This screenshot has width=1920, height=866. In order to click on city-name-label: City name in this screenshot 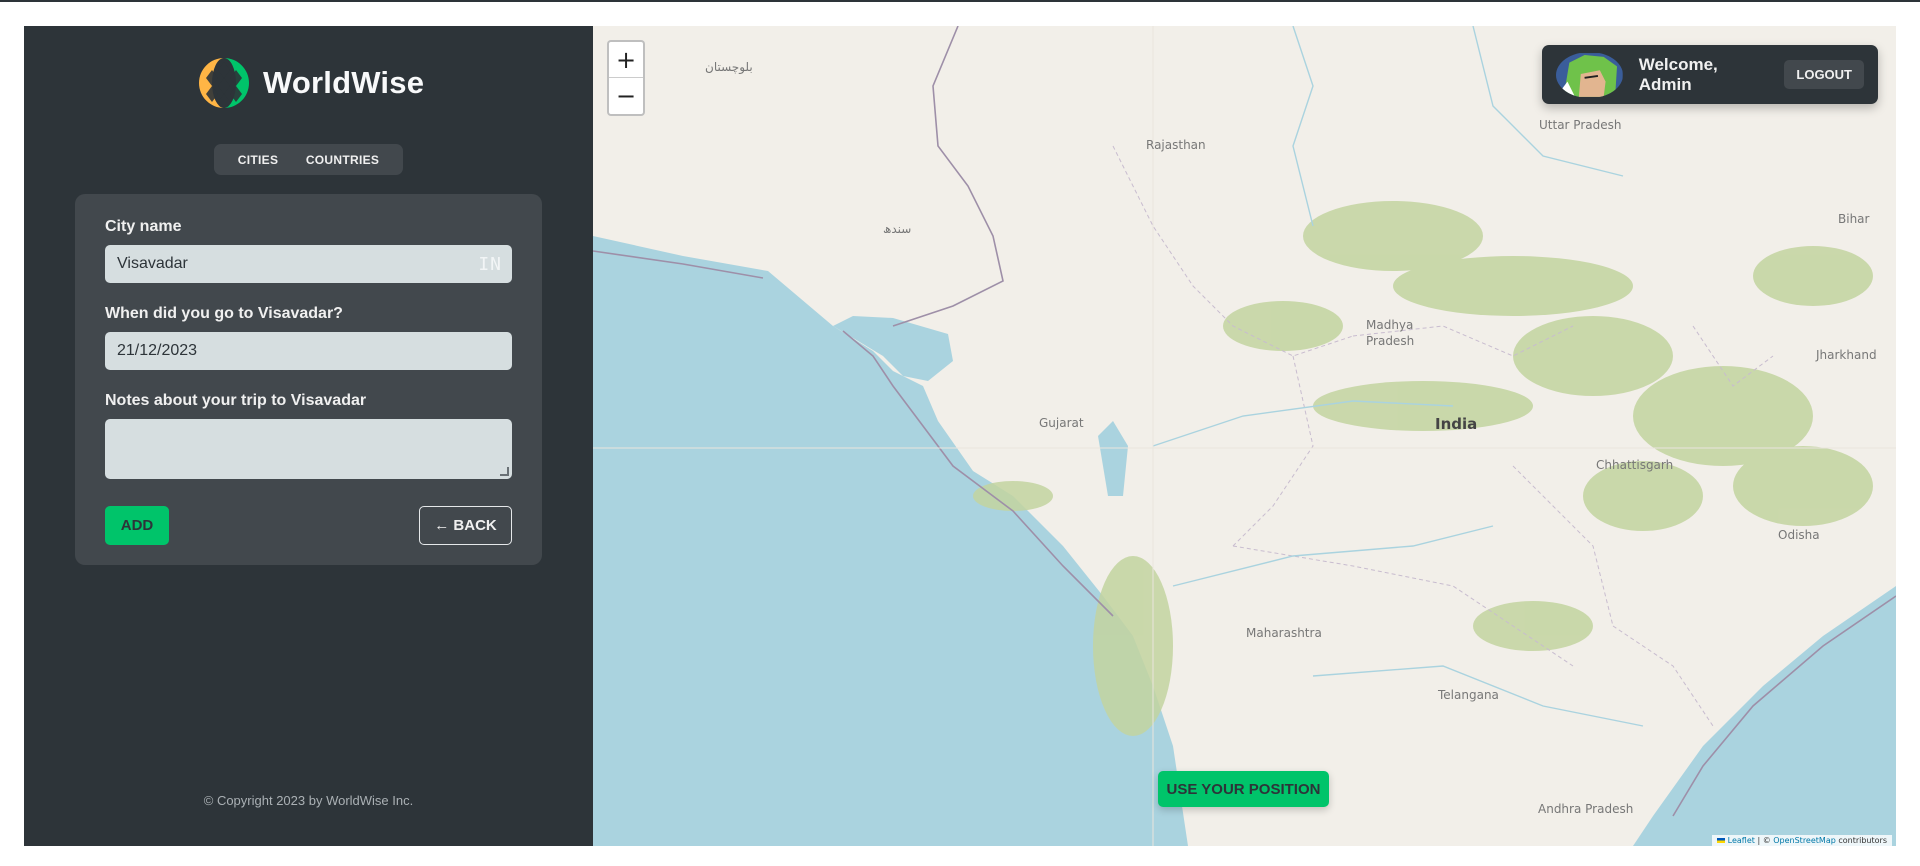, I will do `click(143, 226)`.